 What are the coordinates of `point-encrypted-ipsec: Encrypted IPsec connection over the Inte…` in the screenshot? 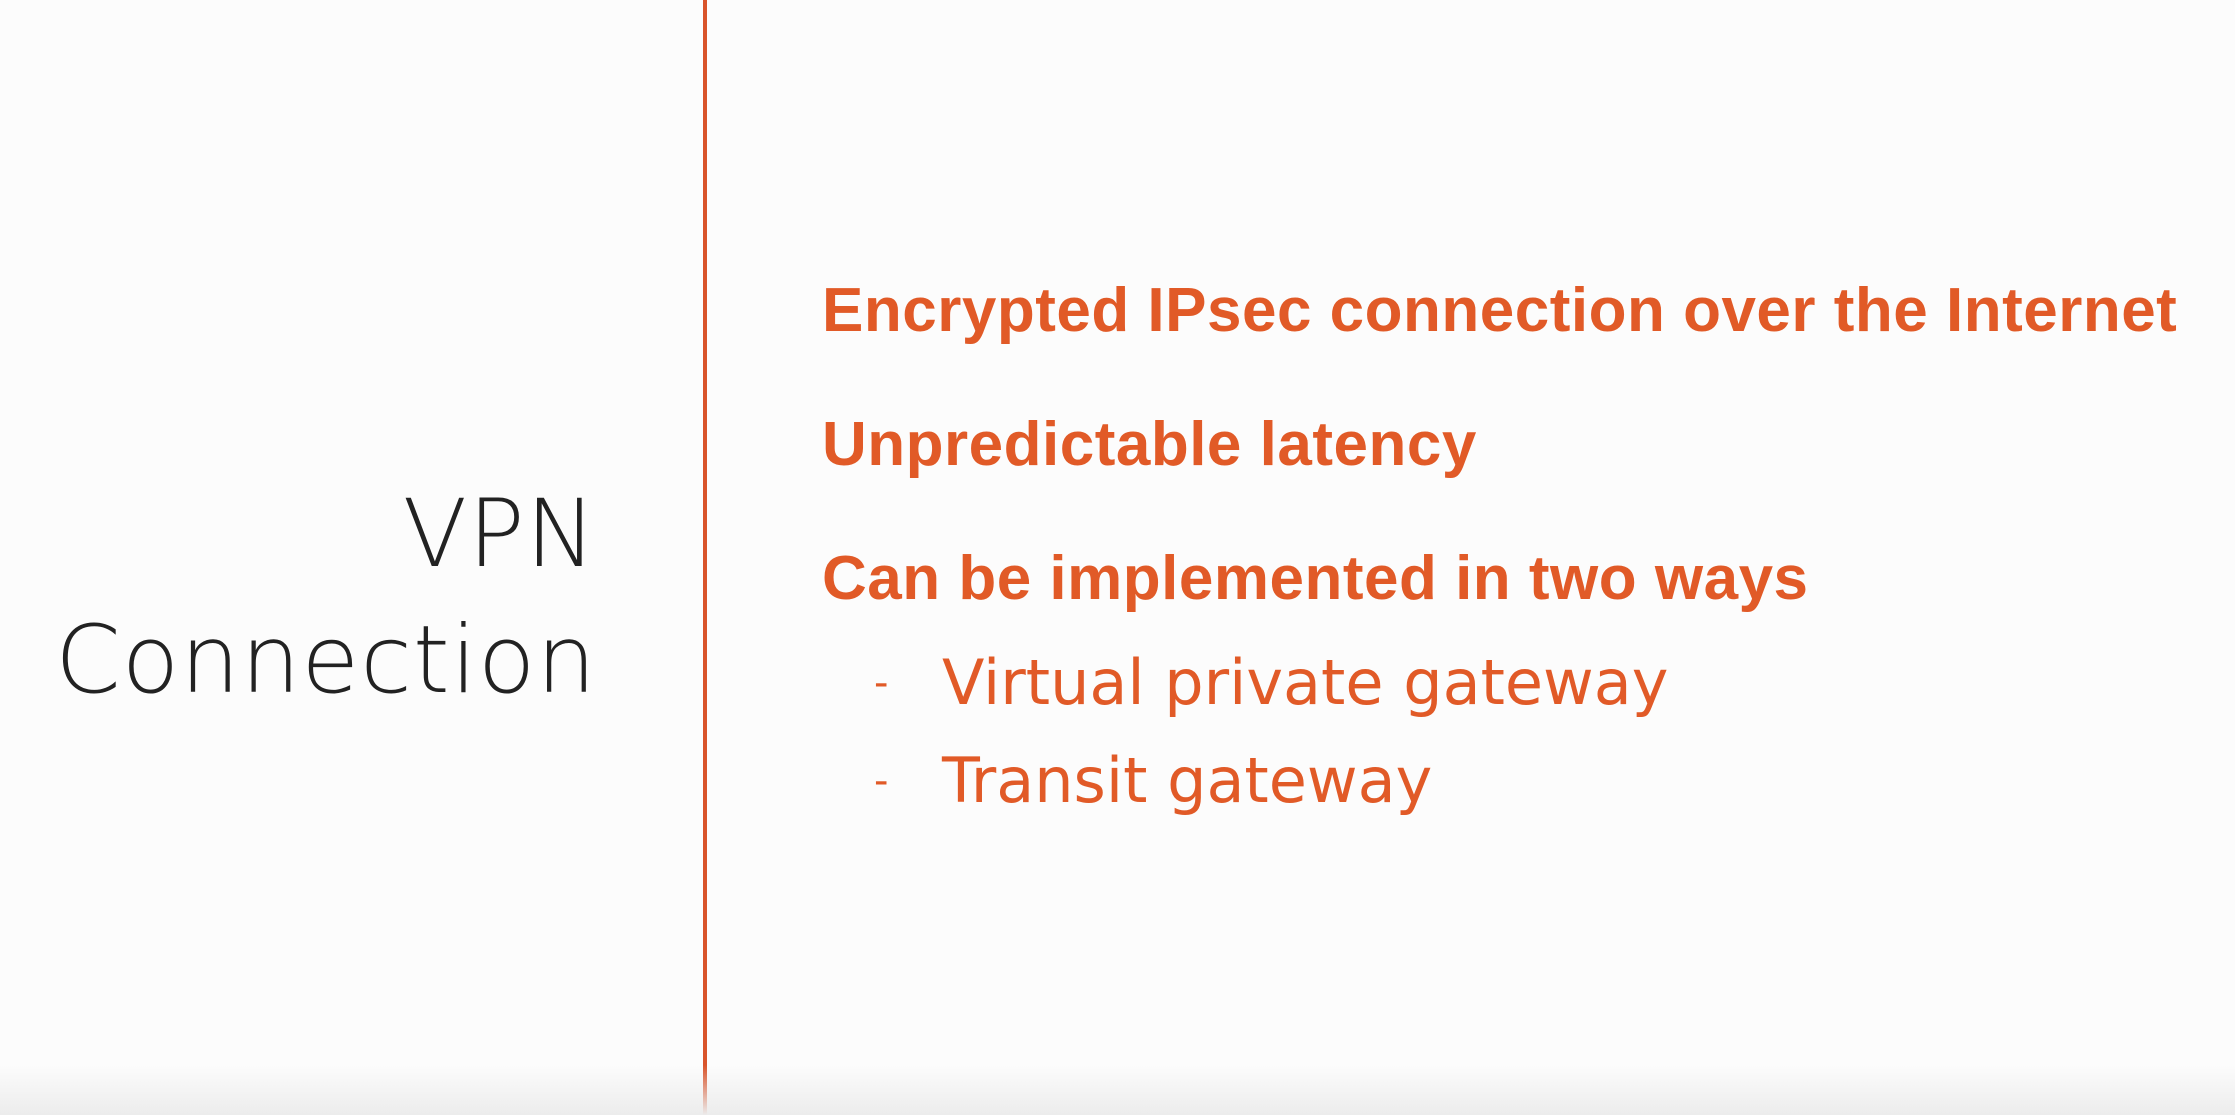 It's located at (1500, 310).